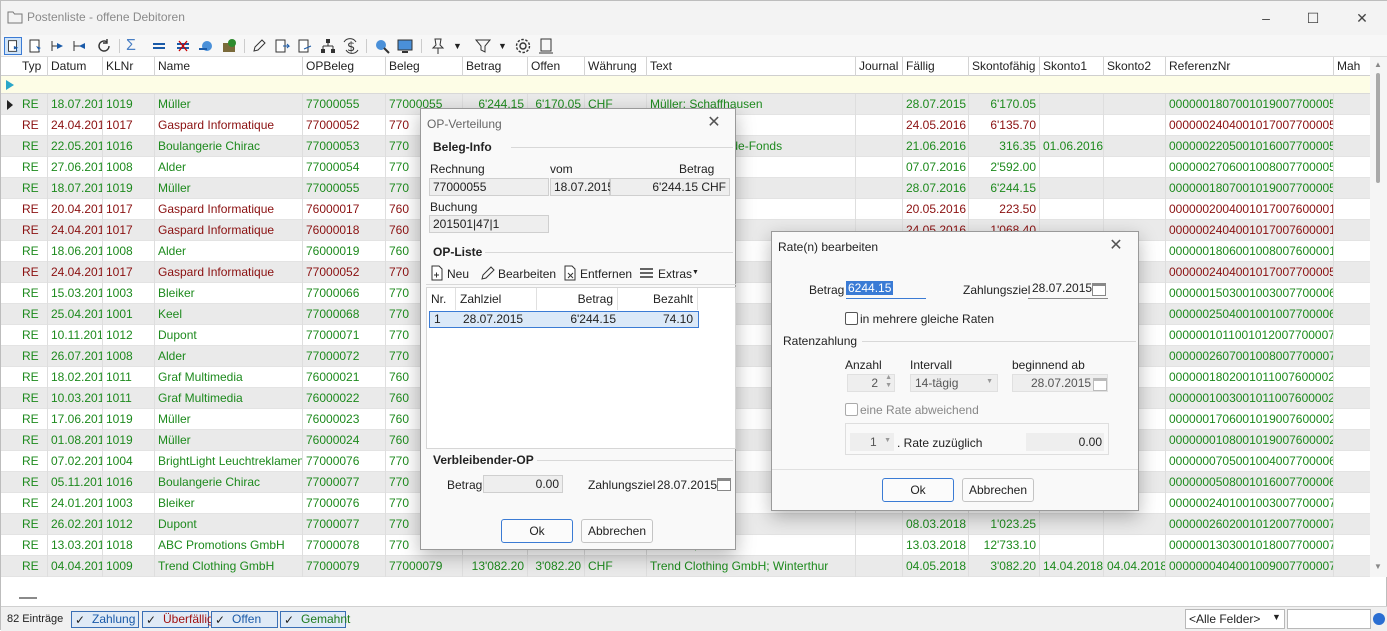 This screenshot has height=631, width=1387. What do you see at coordinates (75, 66) in the screenshot?
I see `column-header: Datum` at bounding box center [75, 66].